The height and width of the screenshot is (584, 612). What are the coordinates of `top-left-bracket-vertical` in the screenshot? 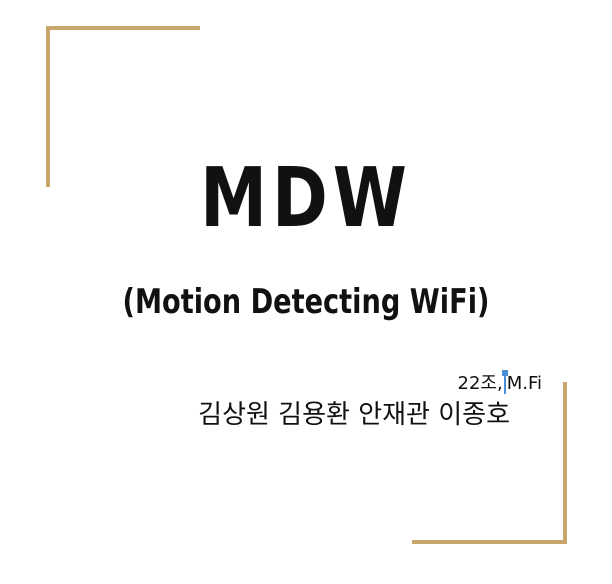 It's located at (48, 106).